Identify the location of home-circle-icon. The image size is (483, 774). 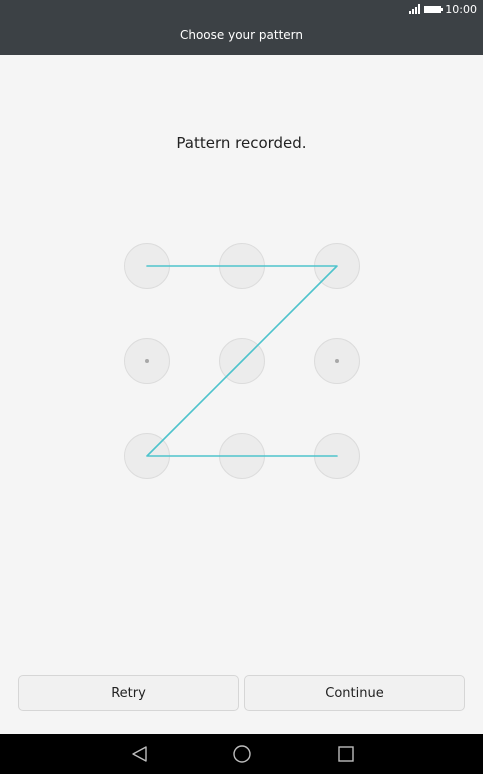
(242, 754).